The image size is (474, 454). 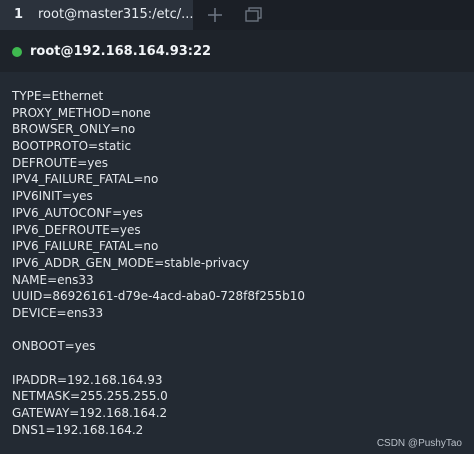 What do you see at coordinates (121, 51) in the screenshot?
I see `session-title: root@192.168.164.93:22` at bounding box center [121, 51].